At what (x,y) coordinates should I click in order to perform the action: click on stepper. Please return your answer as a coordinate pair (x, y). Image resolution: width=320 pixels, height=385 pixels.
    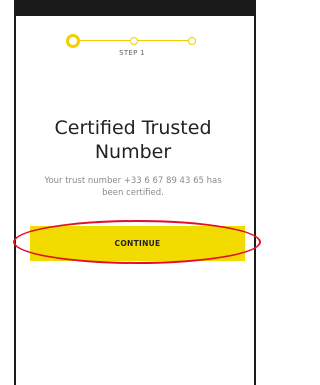
    Looking at the image, I should click on (132, 41).